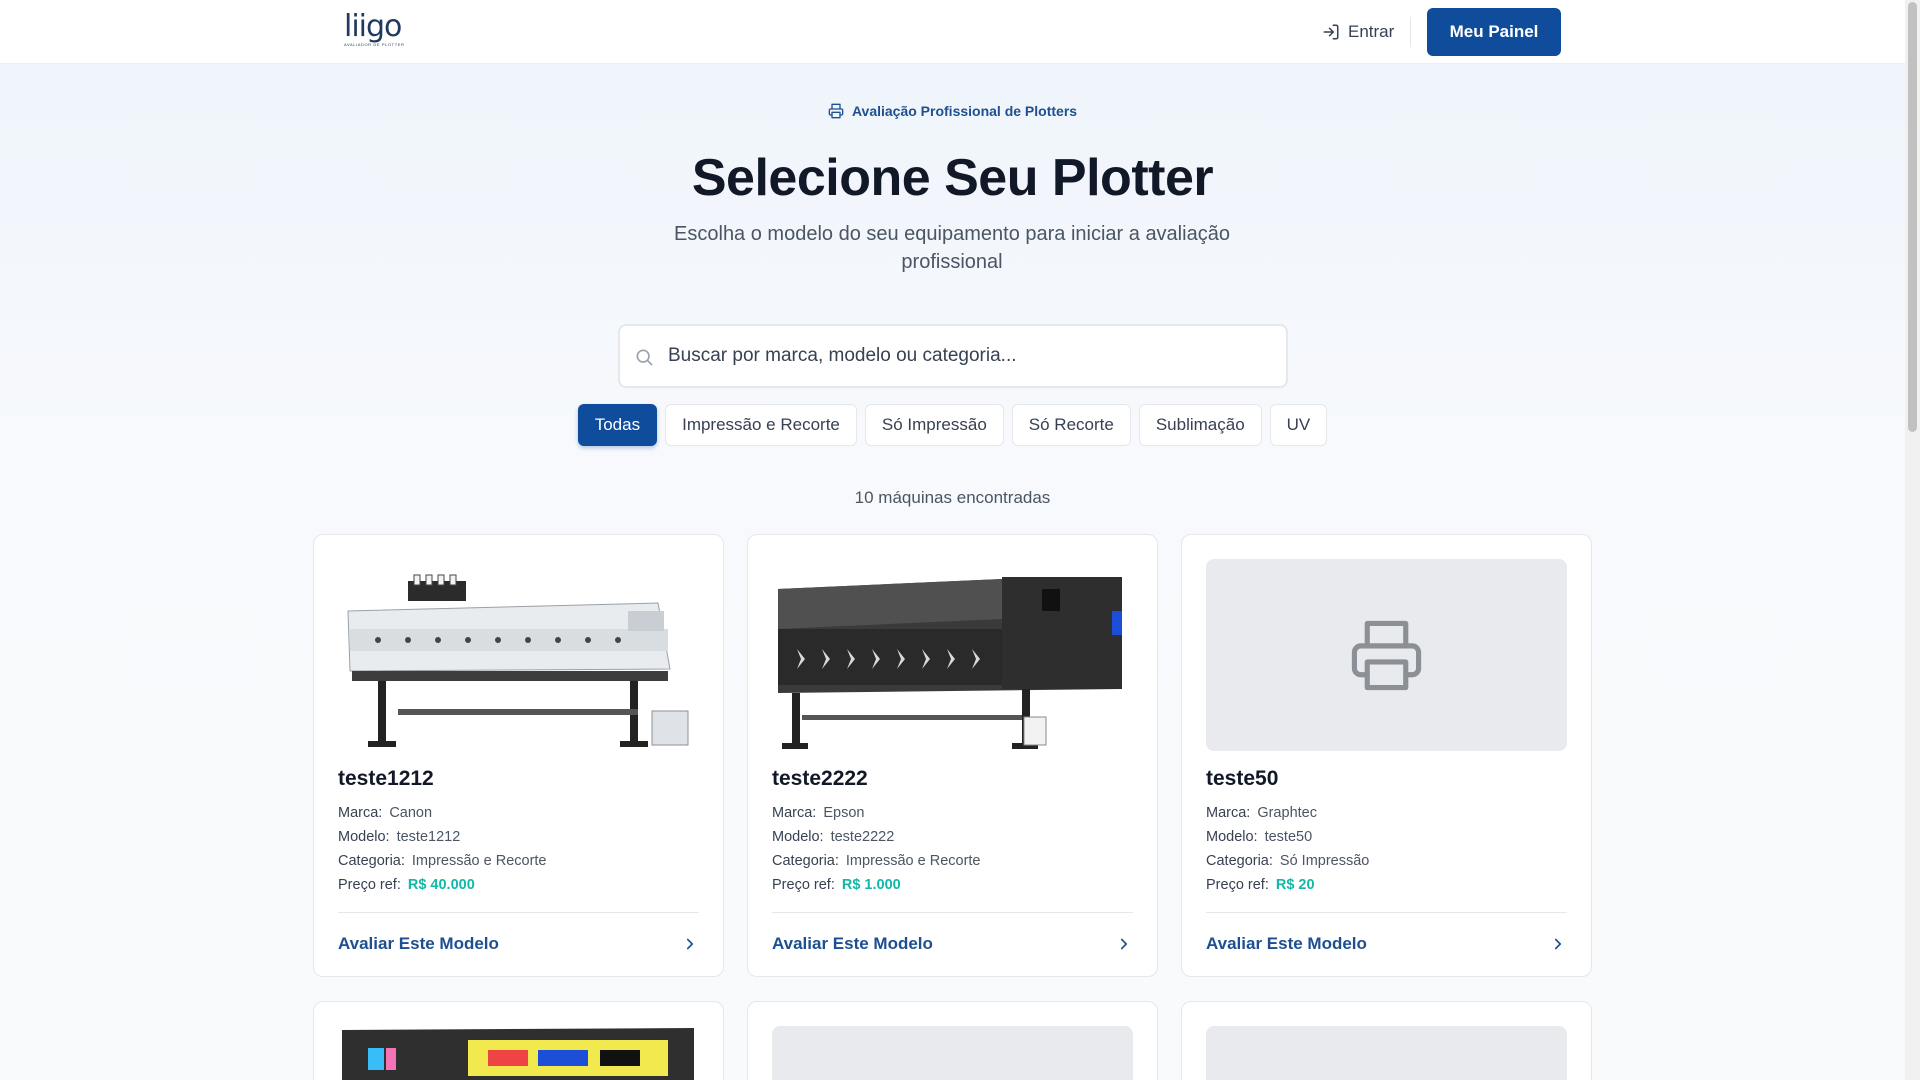 The image size is (1920, 1080). What do you see at coordinates (644, 357) in the screenshot?
I see `search-icon` at bounding box center [644, 357].